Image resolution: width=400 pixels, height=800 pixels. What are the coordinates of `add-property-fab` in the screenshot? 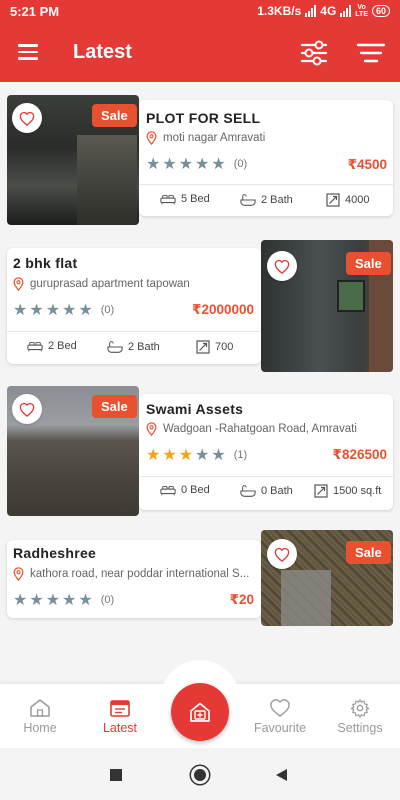 It's located at (200, 712).